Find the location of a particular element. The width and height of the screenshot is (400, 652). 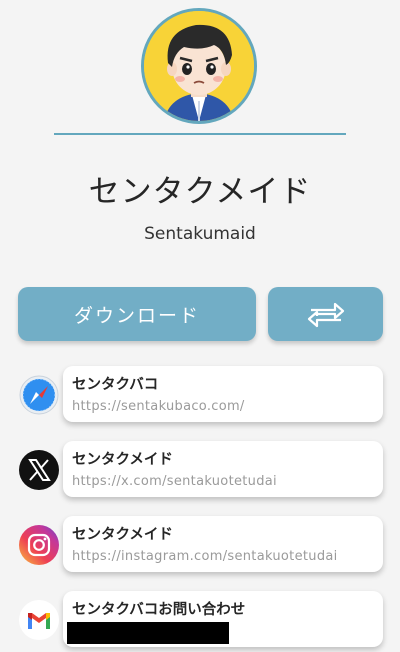

link-url: https://instagram.com/sentakuotetudai is located at coordinates (205, 556).